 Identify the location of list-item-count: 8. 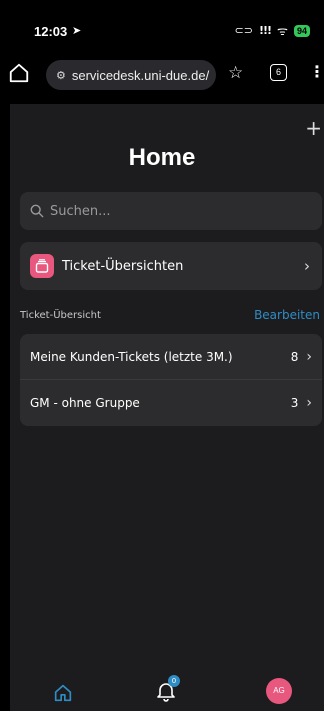
(294, 356).